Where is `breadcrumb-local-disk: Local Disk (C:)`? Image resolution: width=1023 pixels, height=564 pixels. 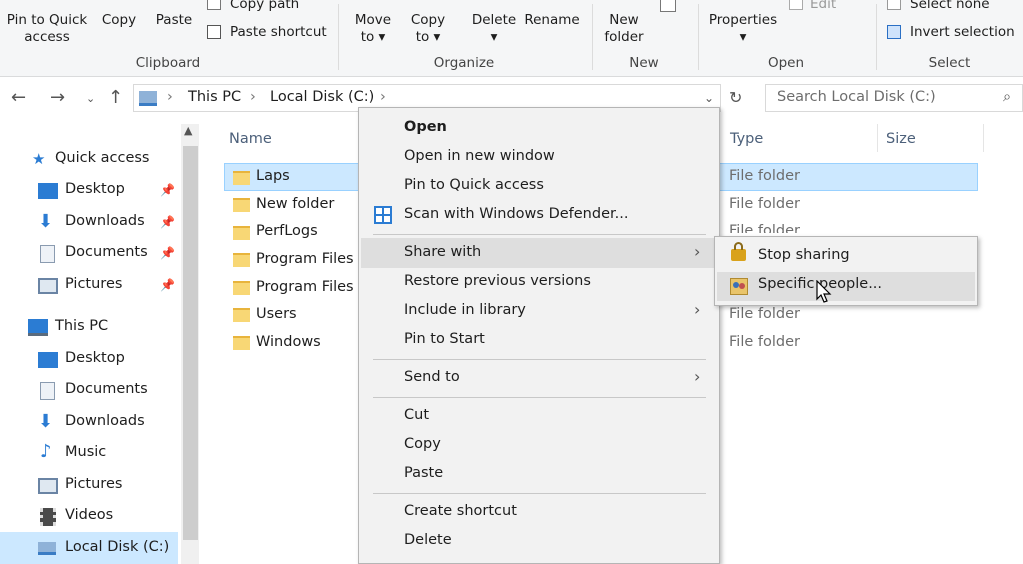
breadcrumb-local-disk: Local Disk (C:) is located at coordinates (322, 97).